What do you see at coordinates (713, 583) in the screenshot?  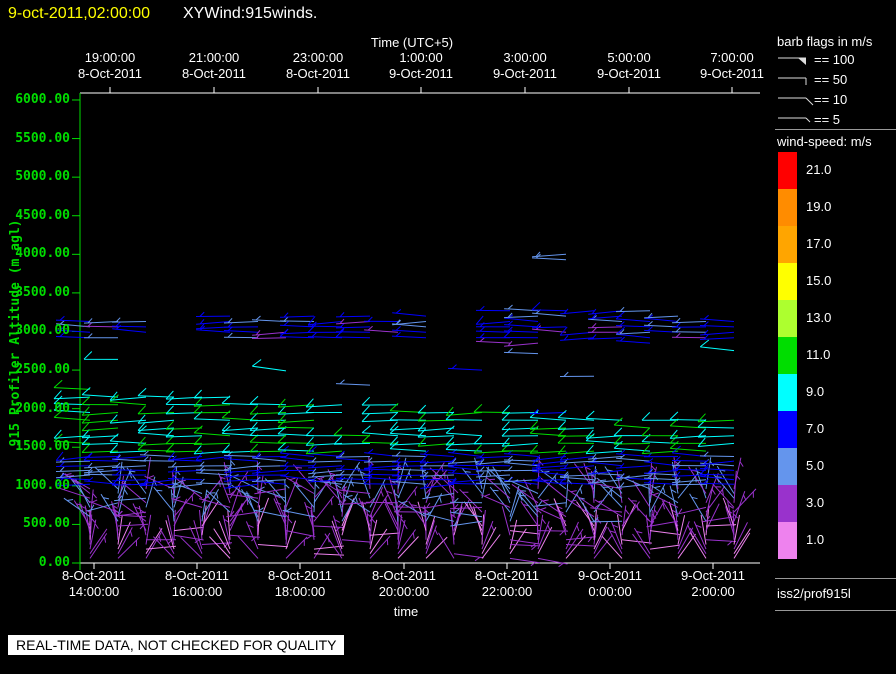 I see `bottom-tick-label: 9-Oct-2011 2:00:00` at bounding box center [713, 583].